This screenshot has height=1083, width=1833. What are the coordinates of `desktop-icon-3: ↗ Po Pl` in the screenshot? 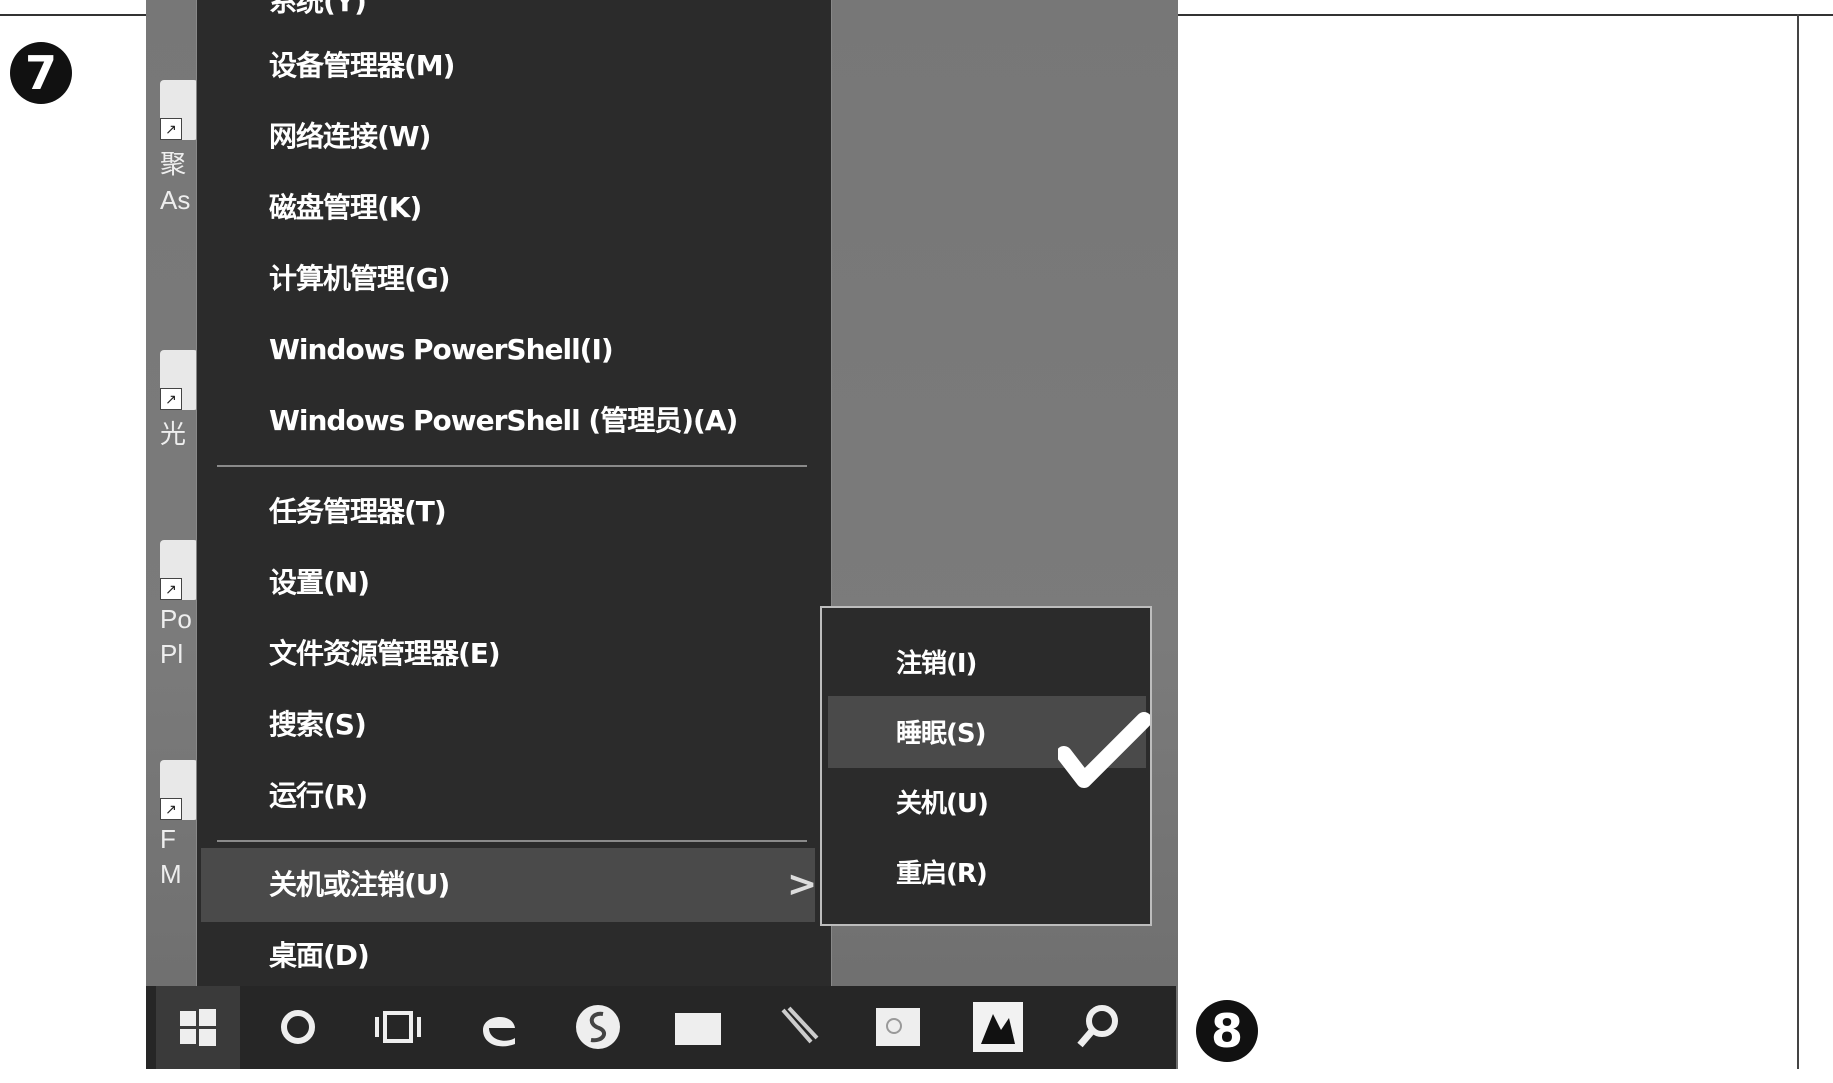 It's located at (180, 605).